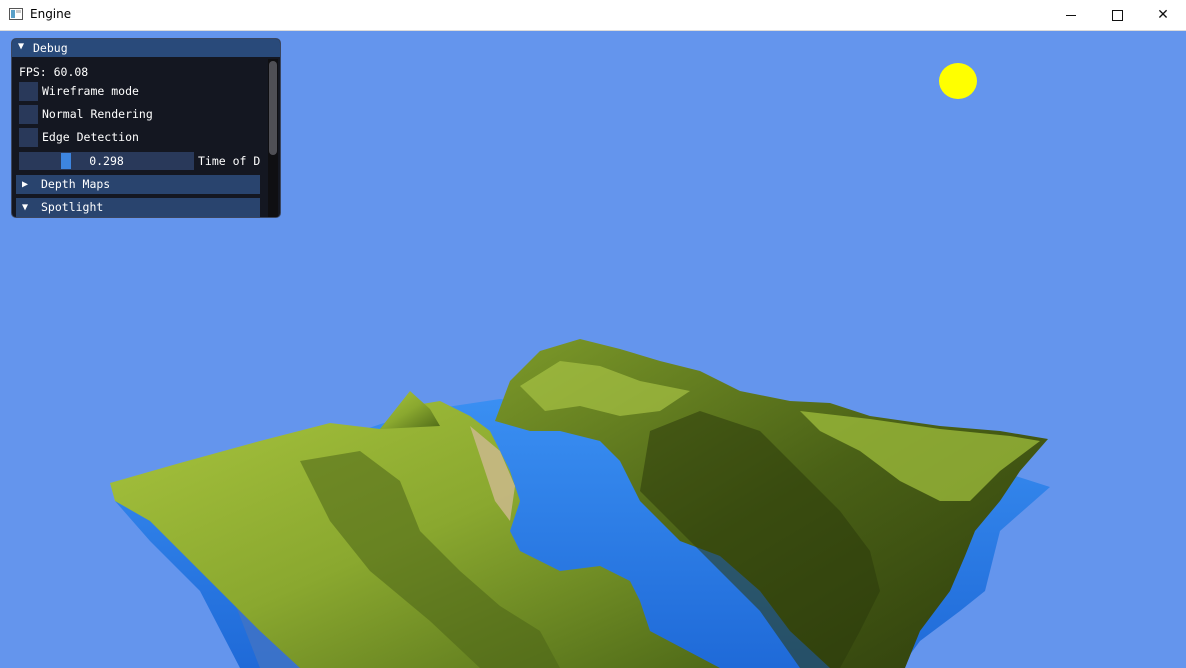 The height and width of the screenshot is (668, 1186). Describe the element at coordinates (76, 184) in the screenshot. I see `depth-maps-label: Depth Maps` at that location.